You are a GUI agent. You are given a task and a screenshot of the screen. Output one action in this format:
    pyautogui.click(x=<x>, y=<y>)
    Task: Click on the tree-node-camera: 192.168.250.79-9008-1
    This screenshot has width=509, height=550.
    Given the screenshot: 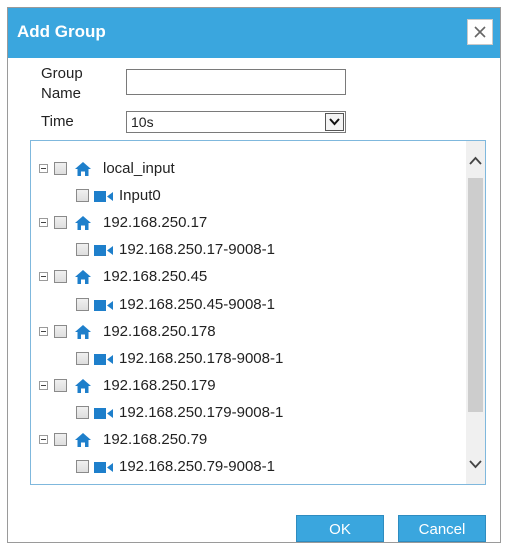 What is the action you would take?
    pyautogui.click(x=248, y=467)
    